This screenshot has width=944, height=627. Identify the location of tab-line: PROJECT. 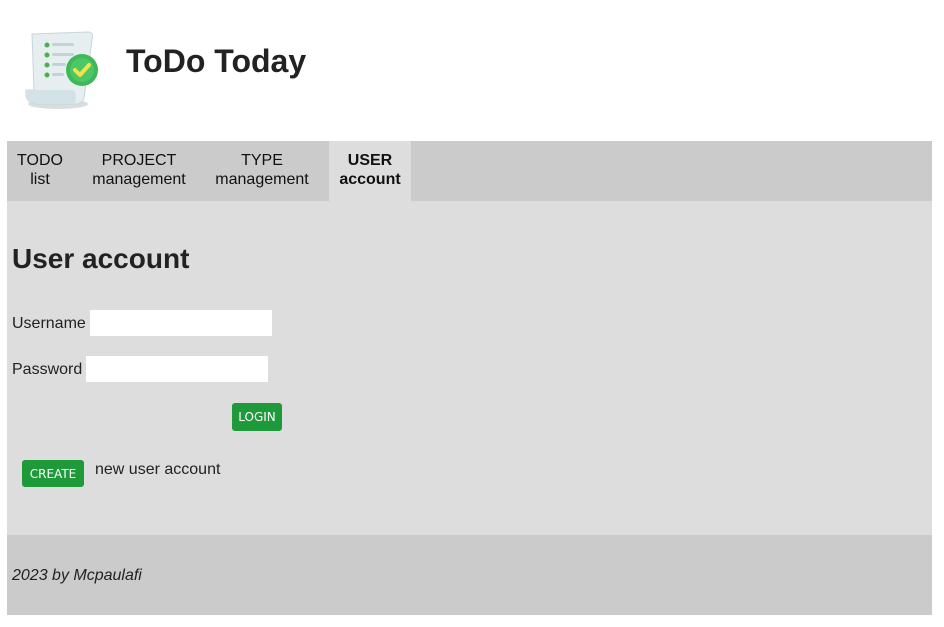
(139, 160).